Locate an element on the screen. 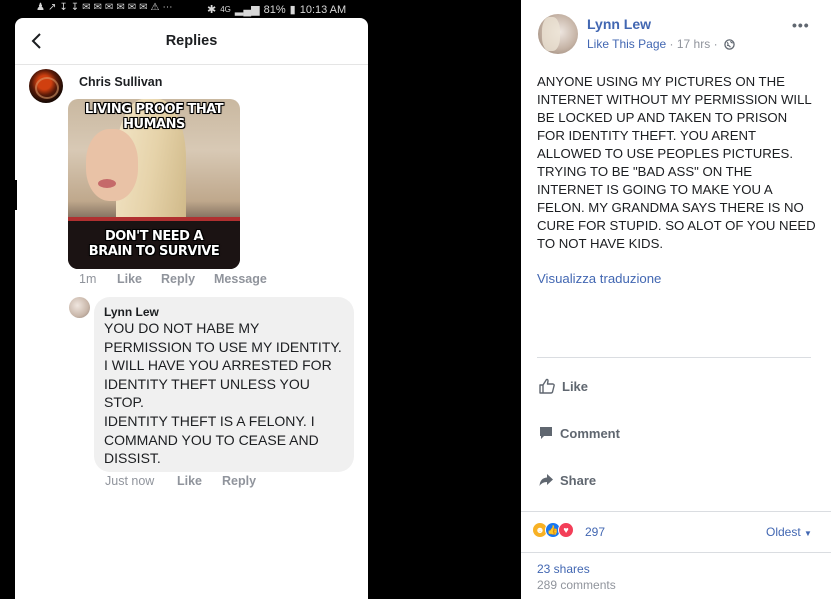 Image resolution: width=831 pixels, height=599 pixels. signal-icon: ↗ is located at coordinates (52, 7).